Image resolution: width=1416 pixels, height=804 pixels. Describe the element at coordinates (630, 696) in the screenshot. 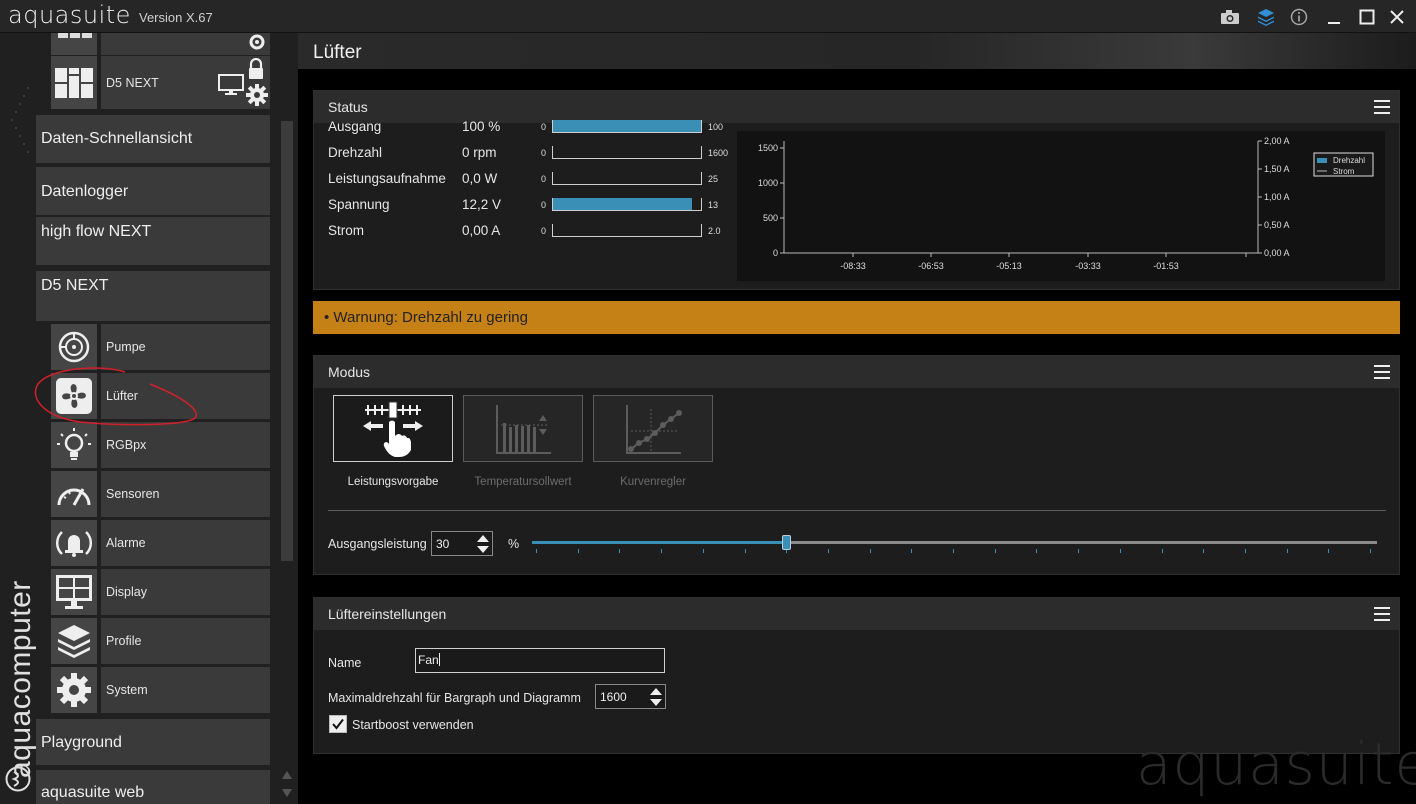

I see `max-rpm-stepper: 1600` at that location.